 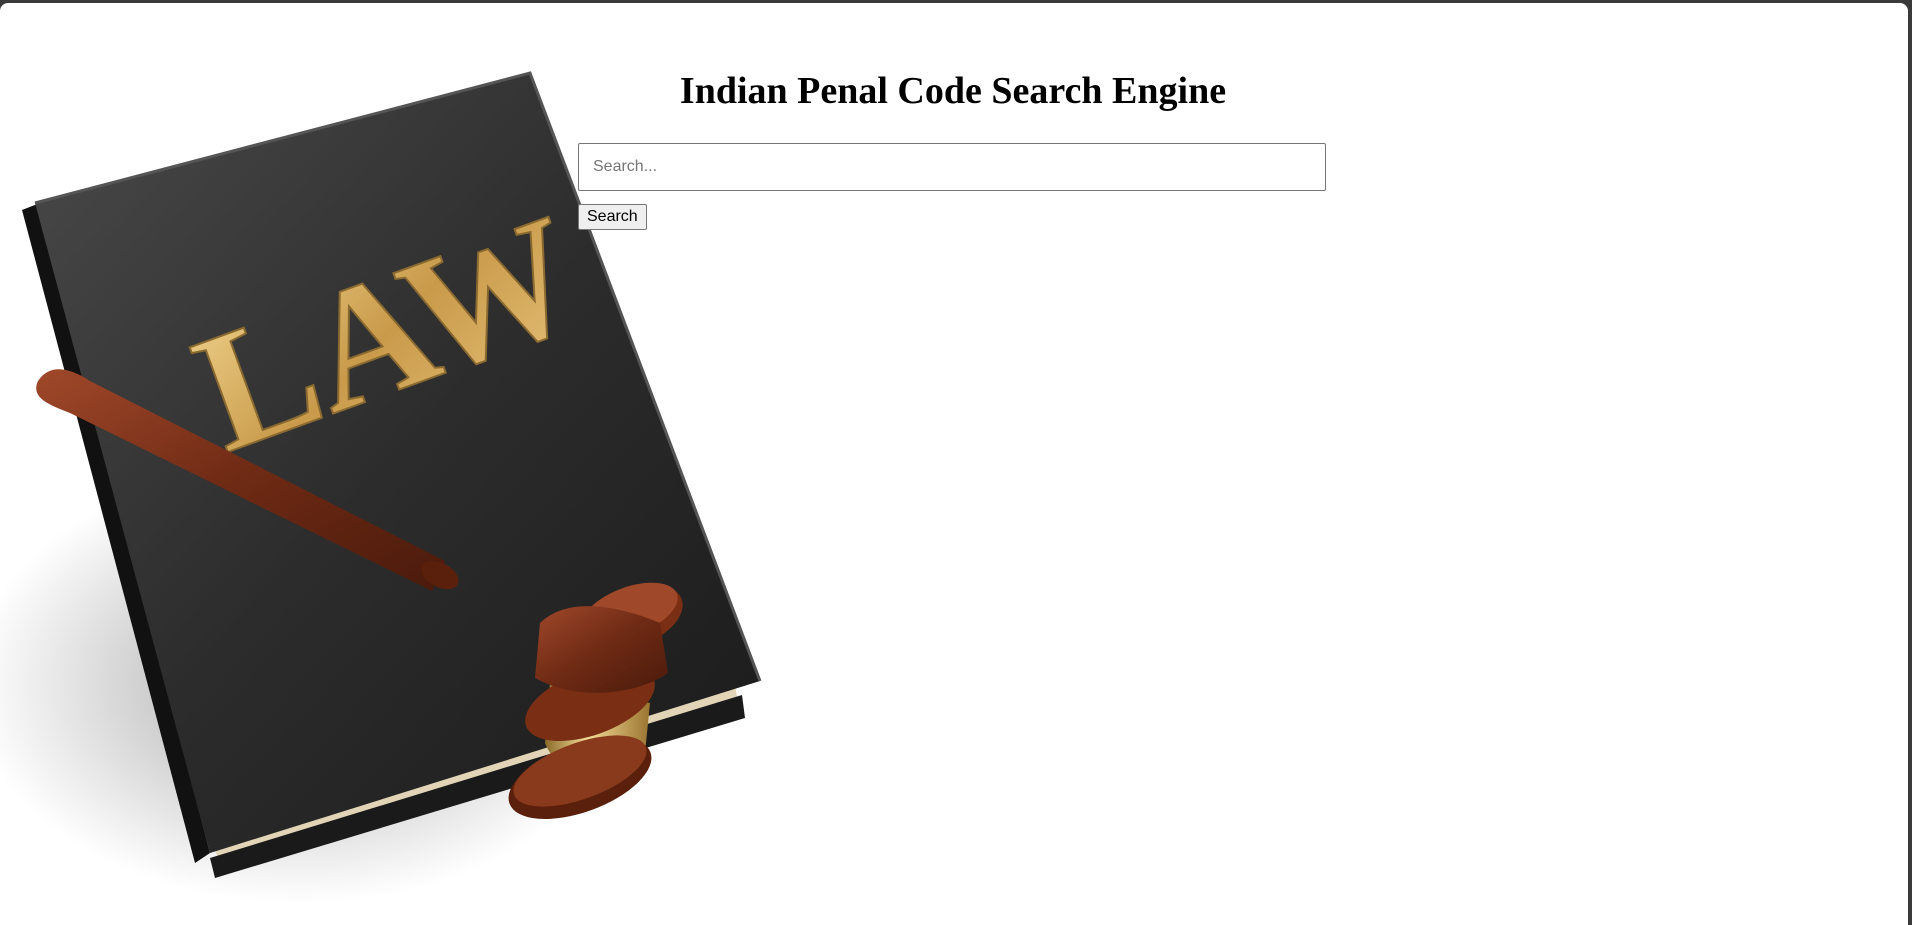 I want to click on search-input, so click(x=952, y=167).